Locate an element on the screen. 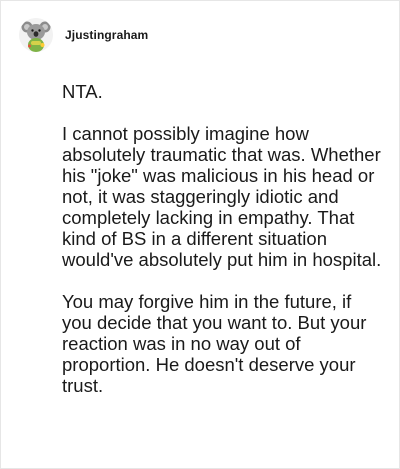 The width and height of the screenshot is (400, 469). koala-avatar-icon is located at coordinates (36, 35).